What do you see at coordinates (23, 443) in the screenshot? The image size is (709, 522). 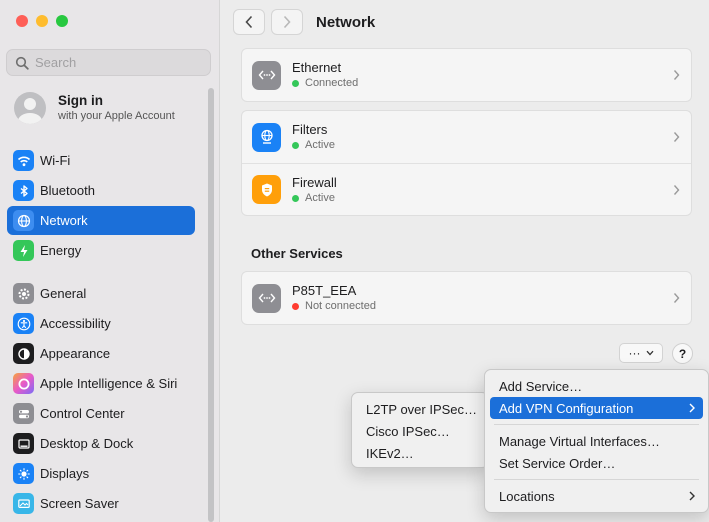 I see `dock-icon` at bounding box center [23, 443].